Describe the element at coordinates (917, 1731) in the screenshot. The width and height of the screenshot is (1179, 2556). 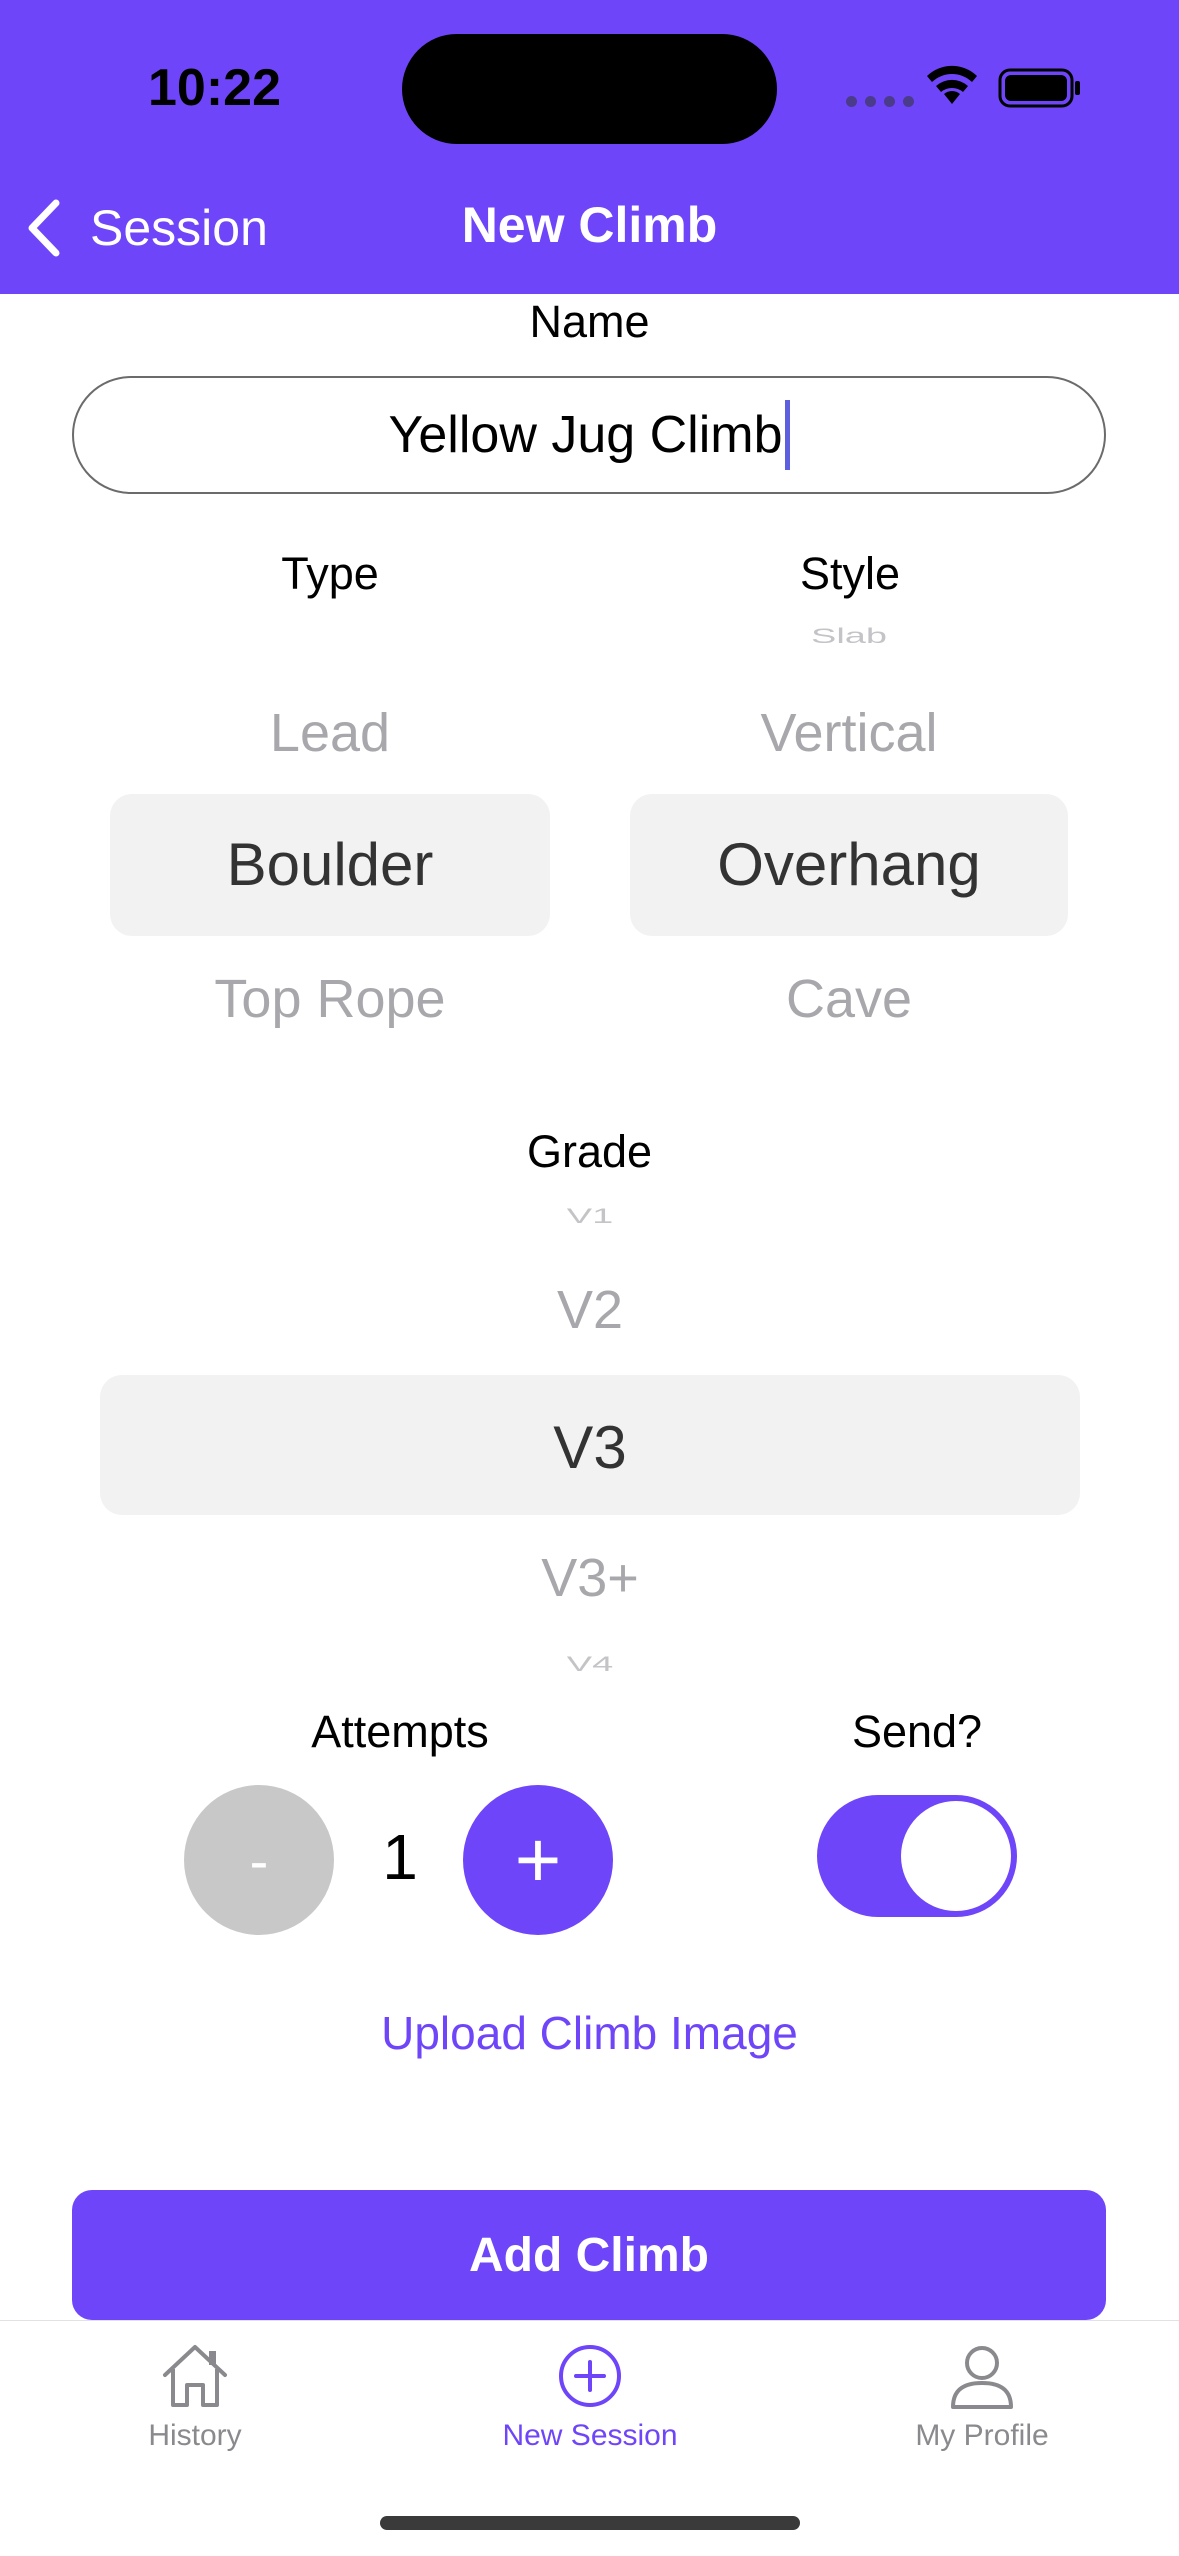
I see `send-label: Send?` at that location.